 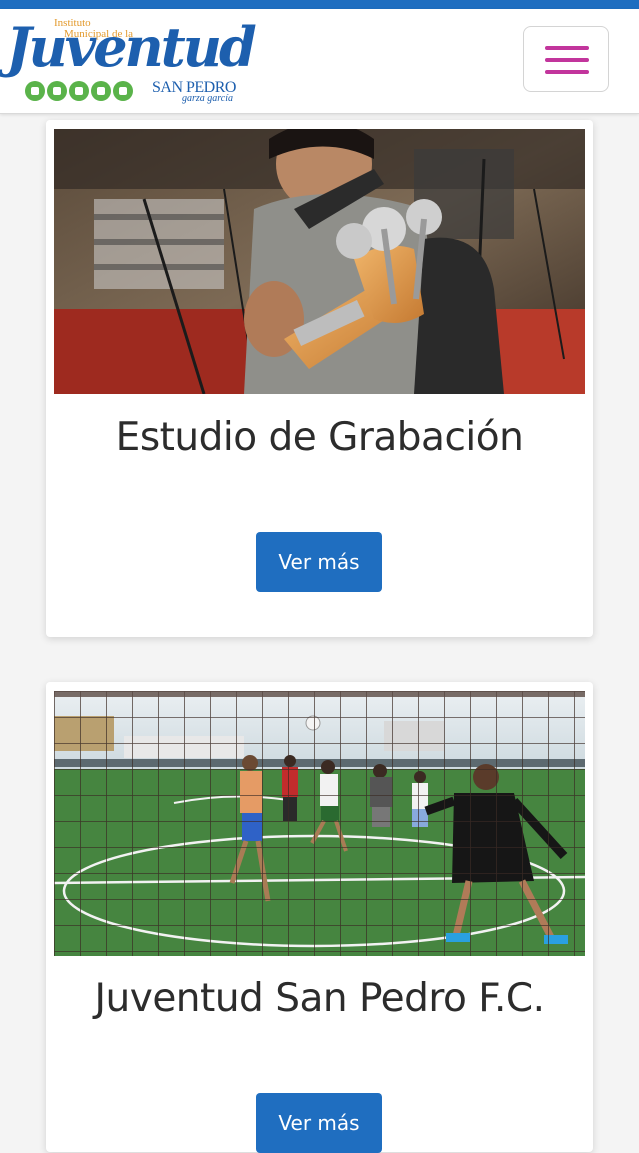 I want to click on menu-toggle-button, so click(x=566, y=59).